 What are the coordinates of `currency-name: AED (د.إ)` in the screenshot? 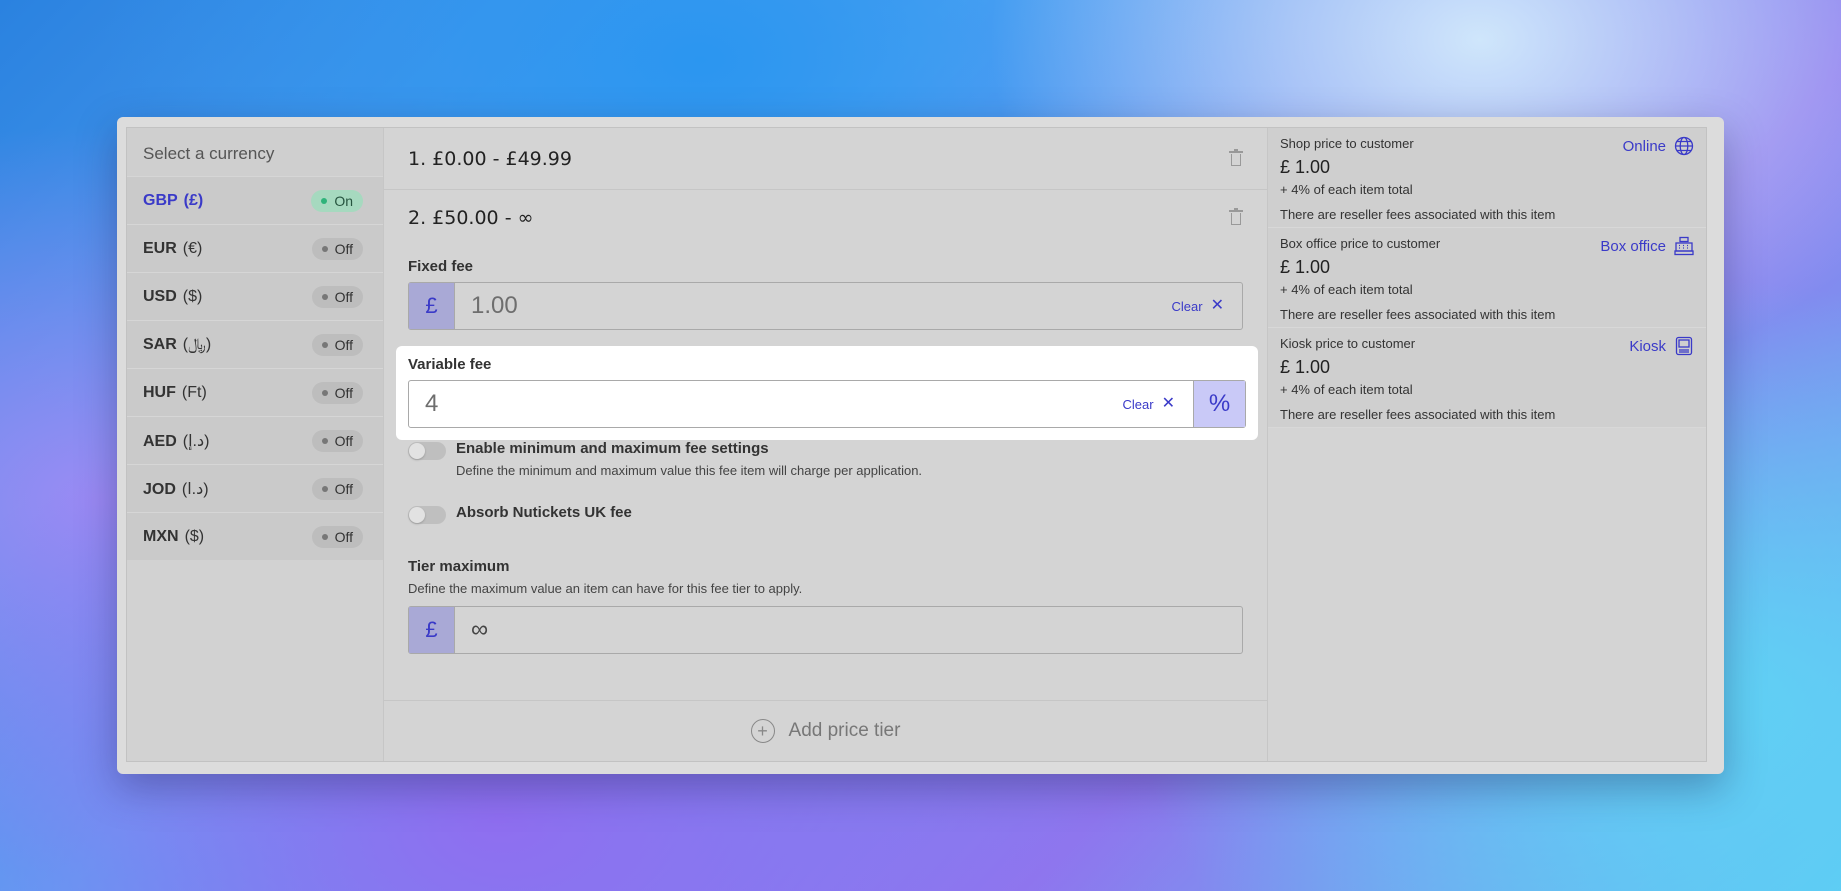 It's located at (176, 441).